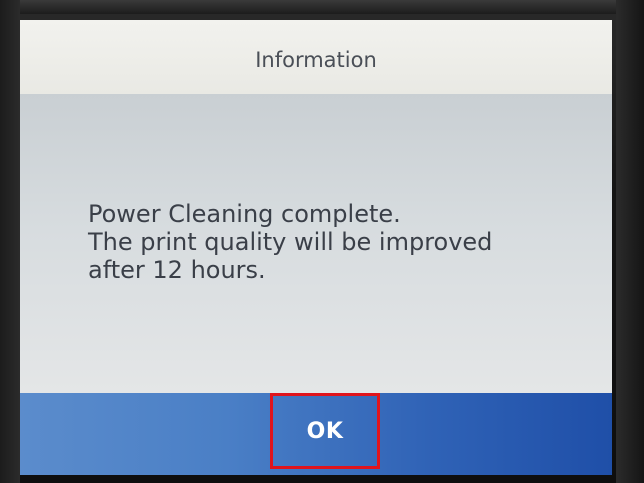 The height and width of the screenshot is (483, 644). What do you see at coordinates (10, 241) in the screenshot?
I see `device-bezel-left` at bounding box center [10, 241].